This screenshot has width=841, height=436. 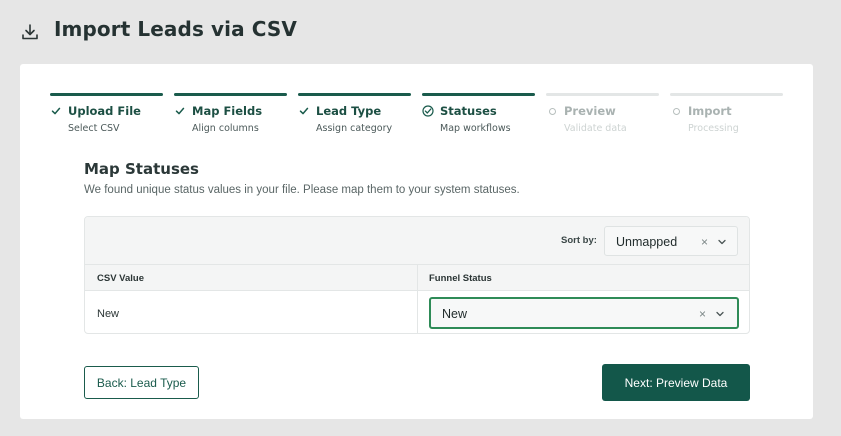 What do you see at coordinates (647, 242) in the screenshot?
I see `sort-select-value: Unmapped` at bounding box center [647, 242].